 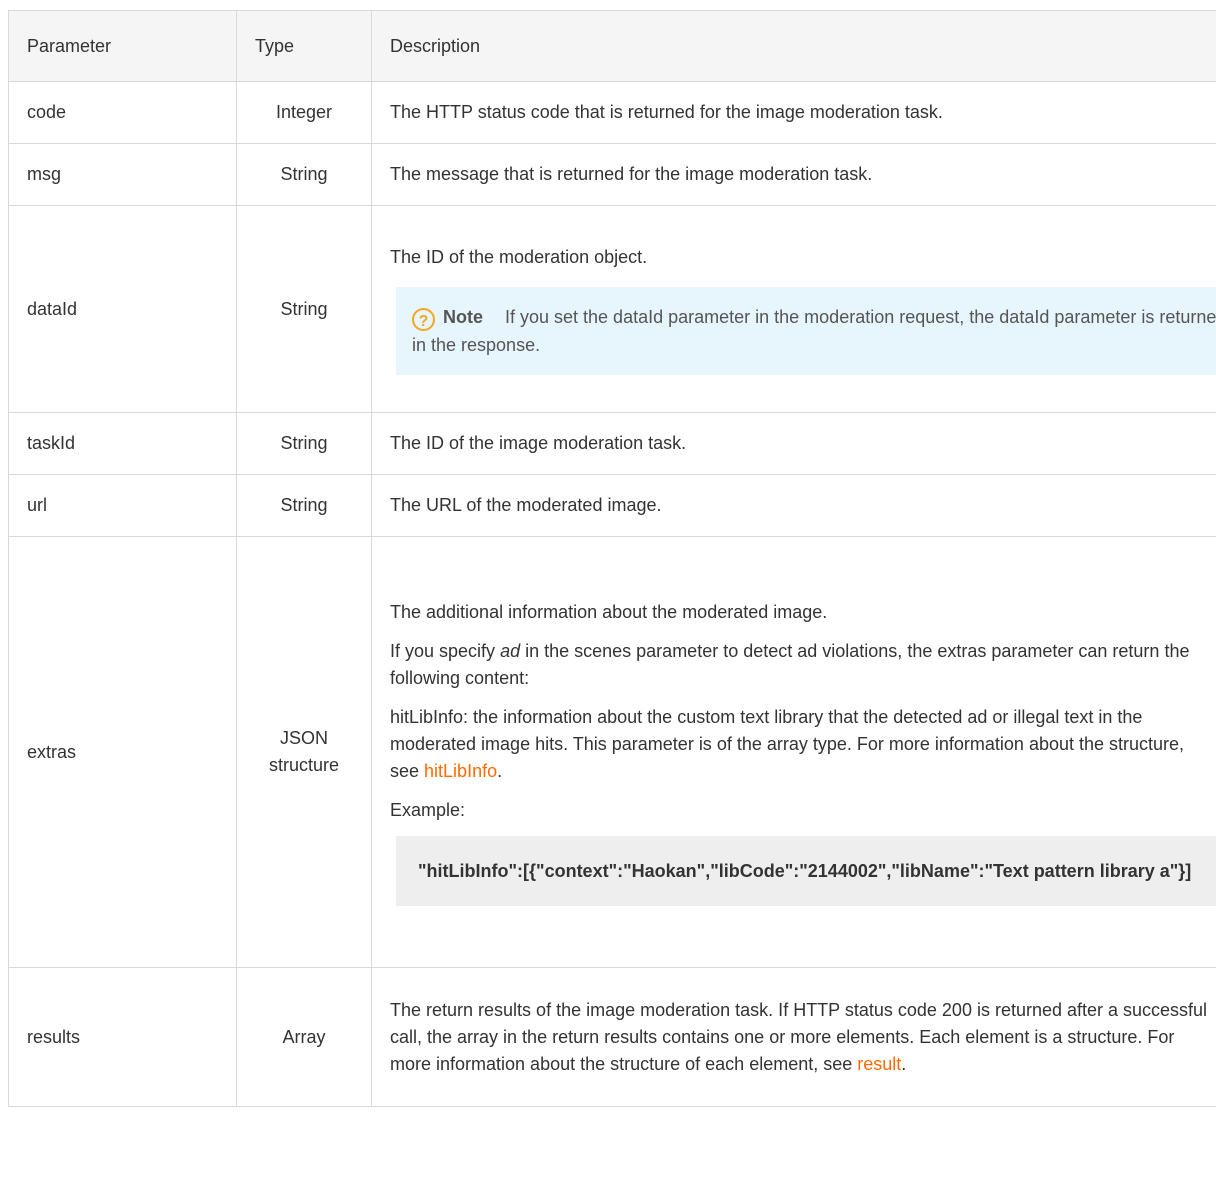 What do you see at coordinates (304, 112) in the screenshot?
I see `param-type: Integer` at bounding box center [304, 112].